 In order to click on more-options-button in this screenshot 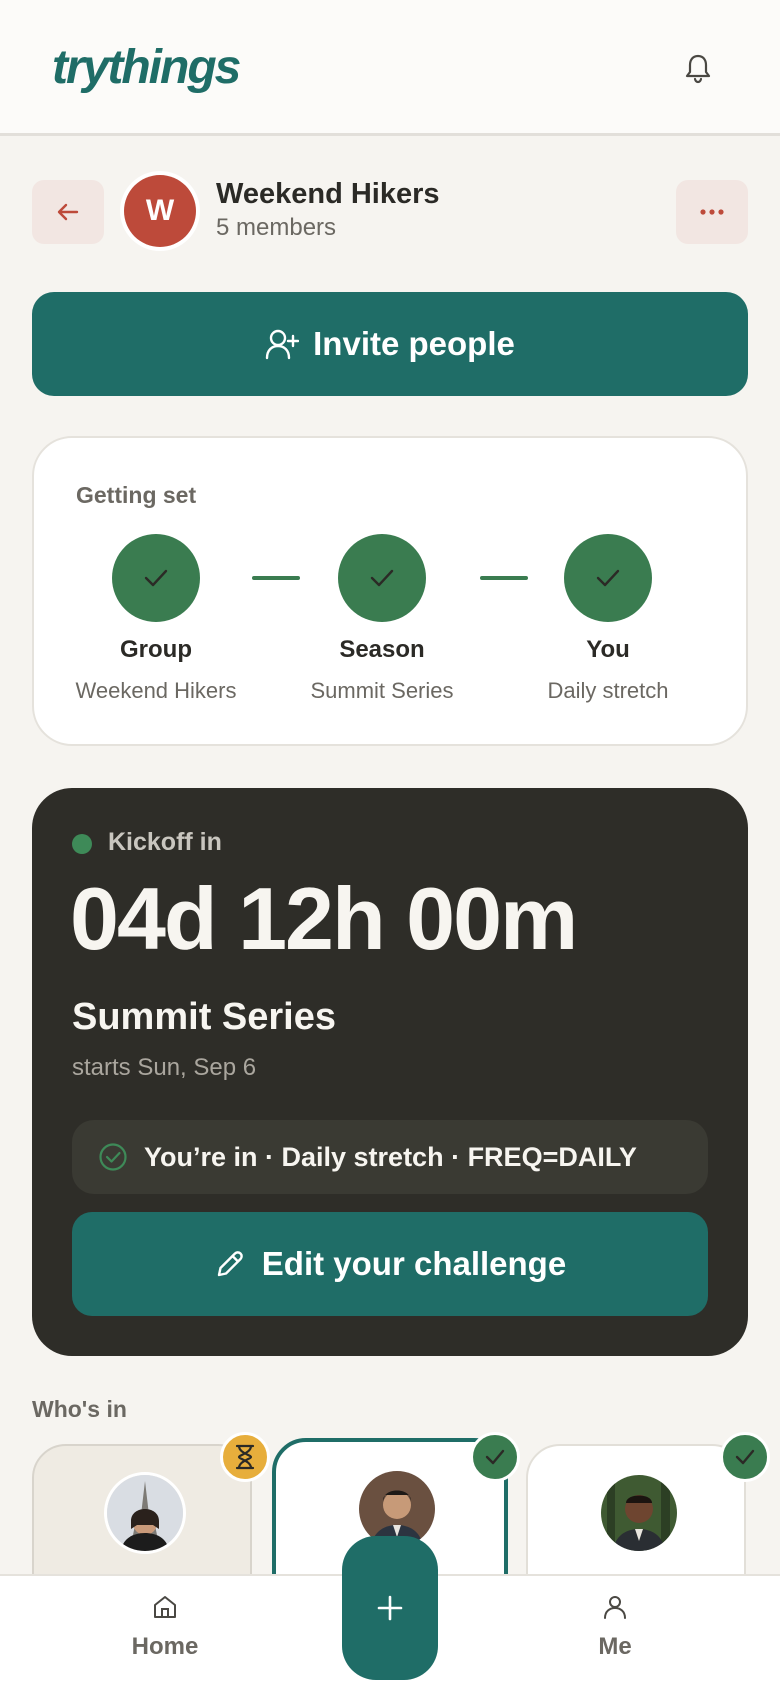, I will do `click(712, 212)`.